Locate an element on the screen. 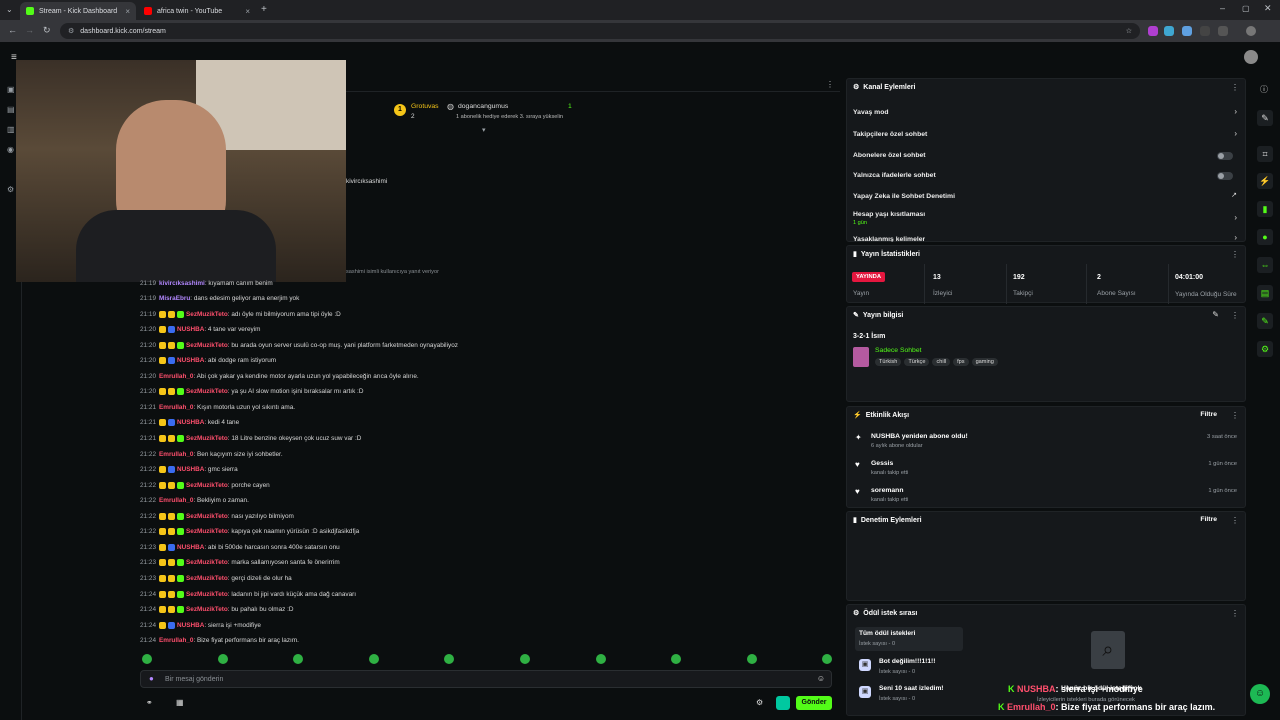 The image size is (1280, 720). list-tool-icon: ▤ is located at coordinates (1265, 293).